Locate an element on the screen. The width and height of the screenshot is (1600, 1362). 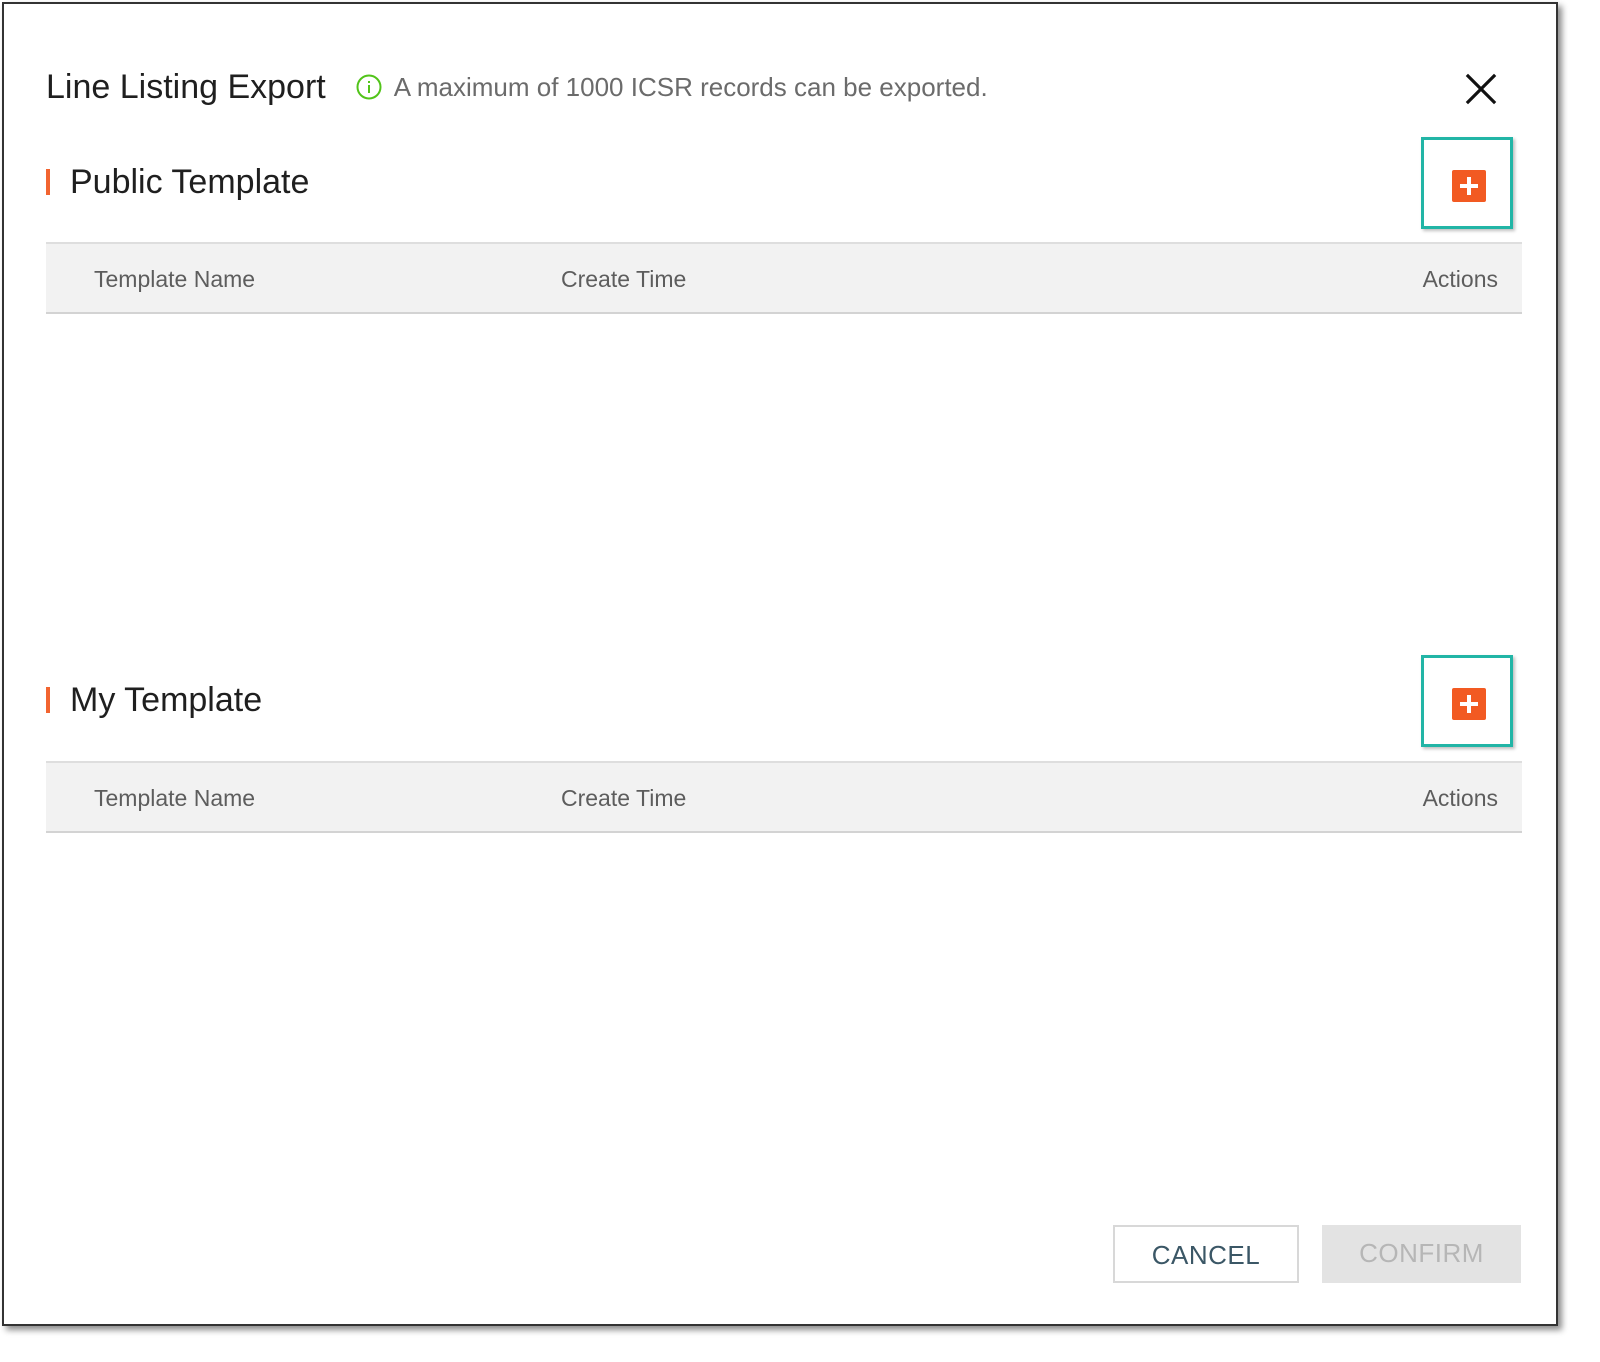
info-circle-icon is located at coordinates (369, 87).